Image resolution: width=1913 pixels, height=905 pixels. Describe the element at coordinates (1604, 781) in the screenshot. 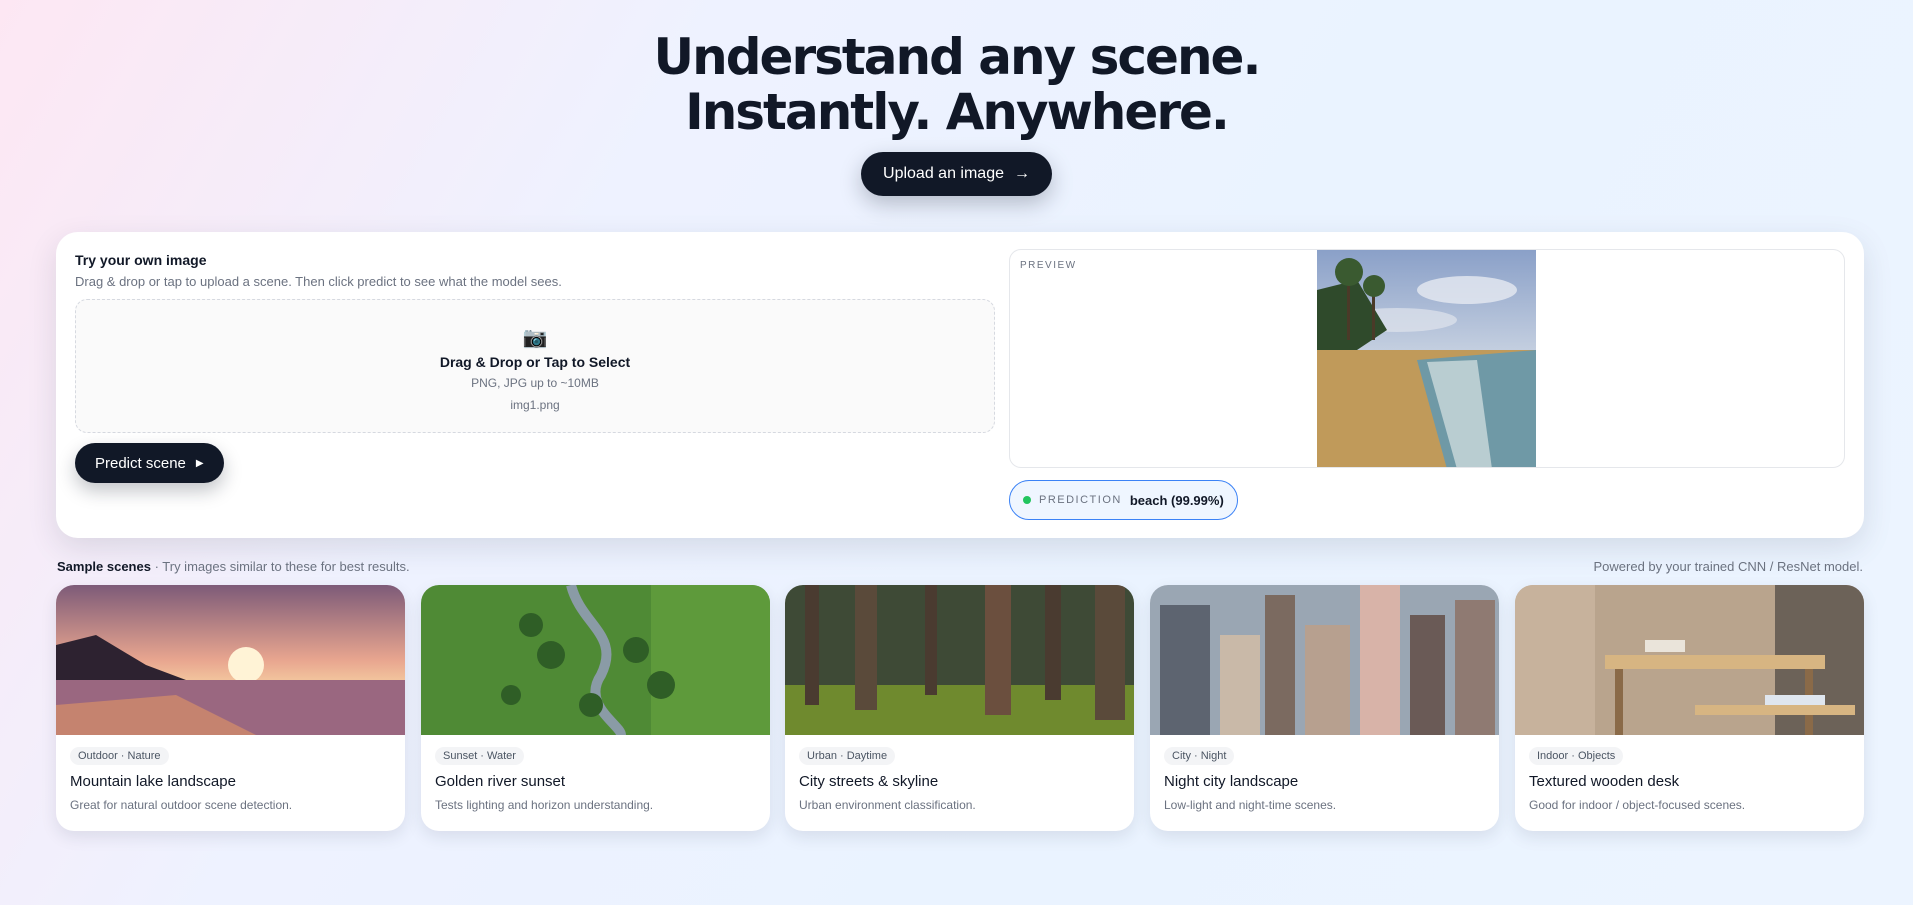

I see `sample-title: Textured wooden desk` at that location.